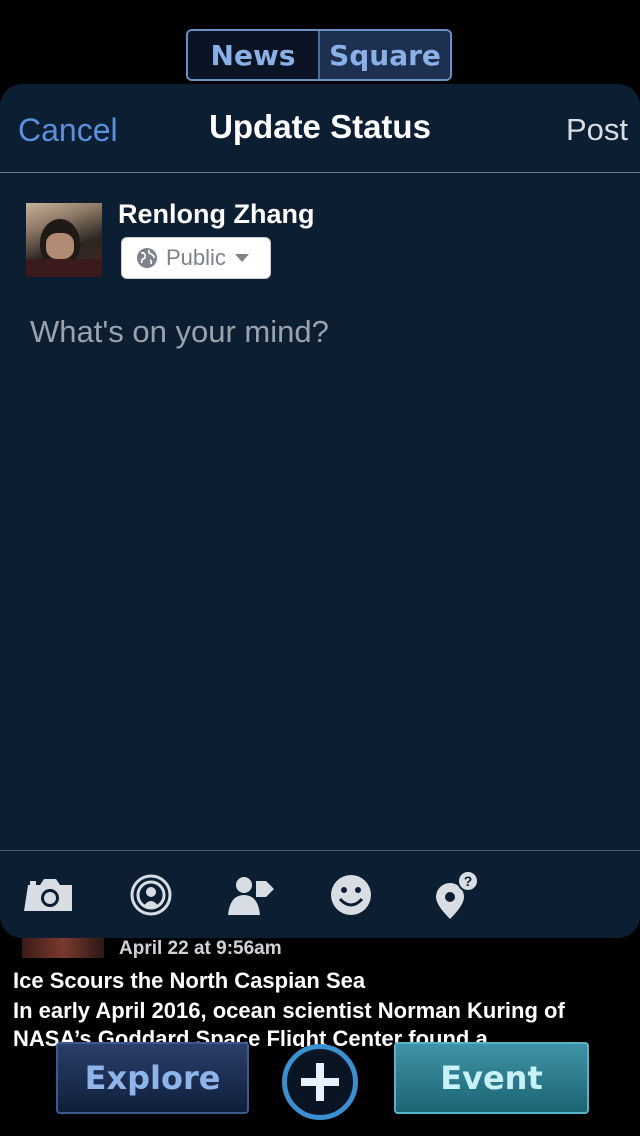 The height and width of the screenshot is (1136, 640). Describe the element at coordinates (152, 1078) in the screenshot. I see `explore-button: Explore` at that location.